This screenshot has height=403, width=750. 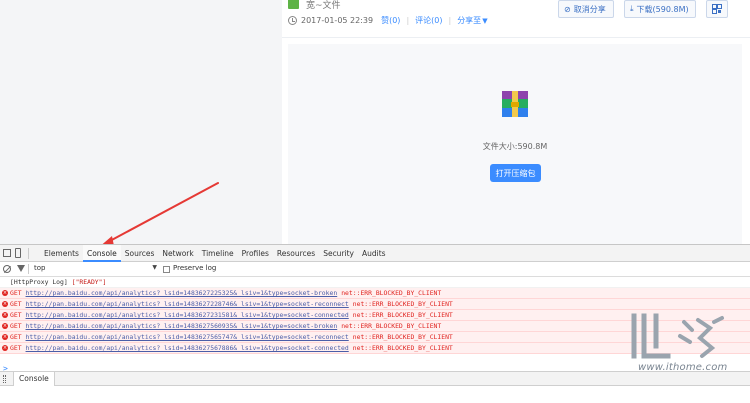 I want to click on tab-elements: Elements, so click(x=61, y=253).